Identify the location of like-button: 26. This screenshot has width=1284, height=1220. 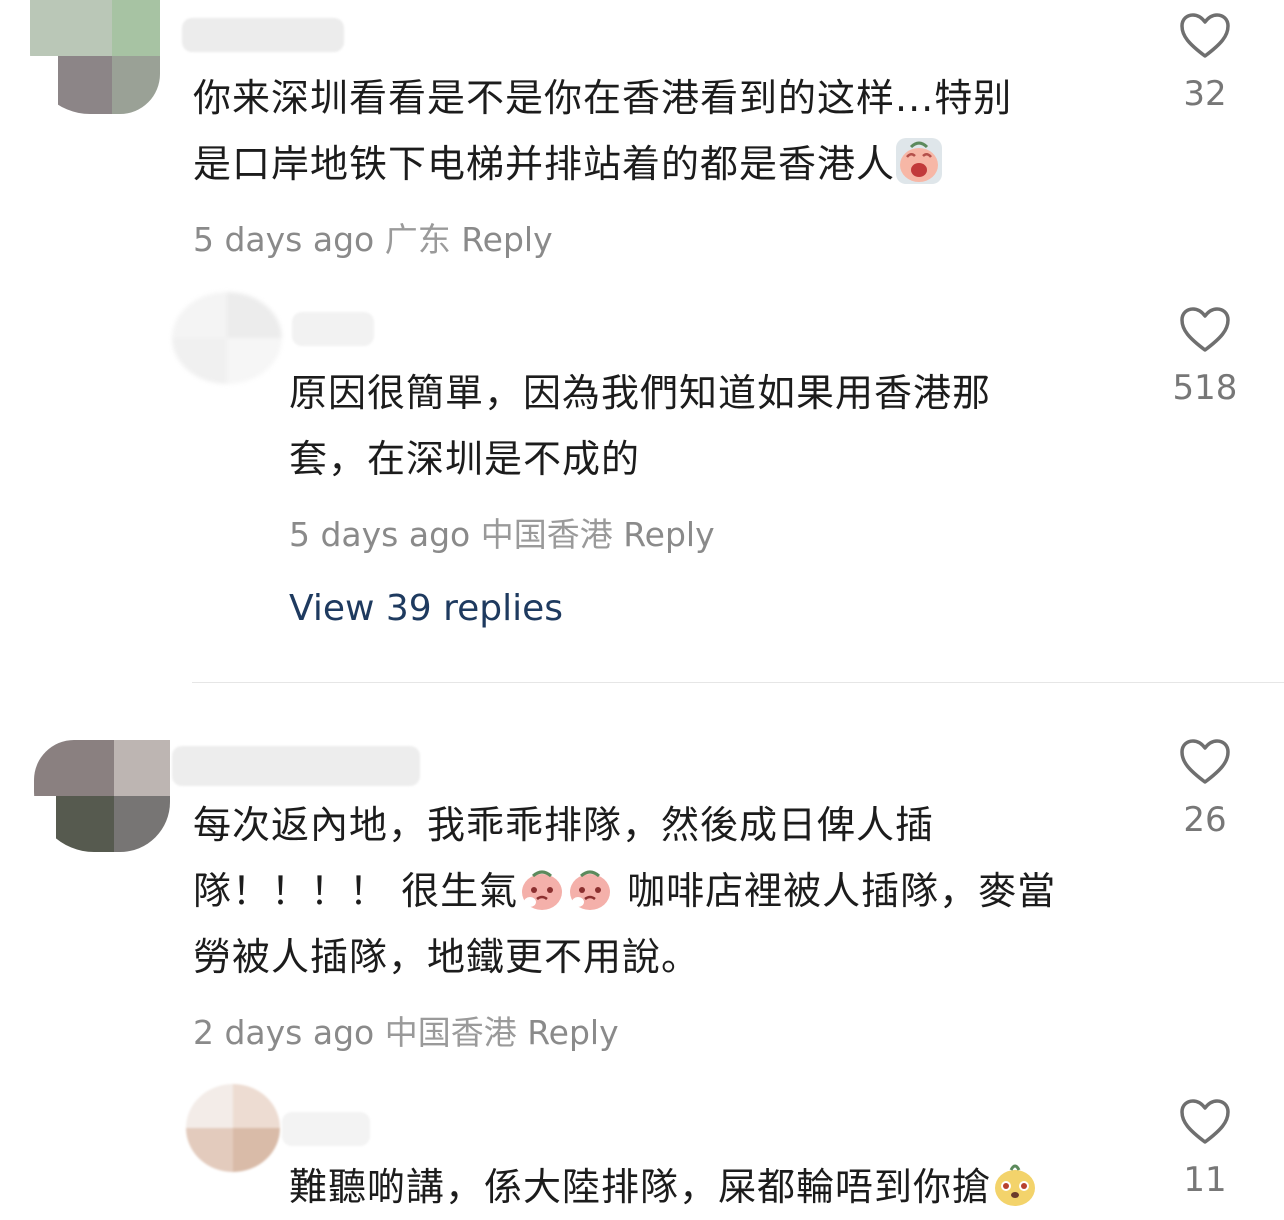
(1205, 789).